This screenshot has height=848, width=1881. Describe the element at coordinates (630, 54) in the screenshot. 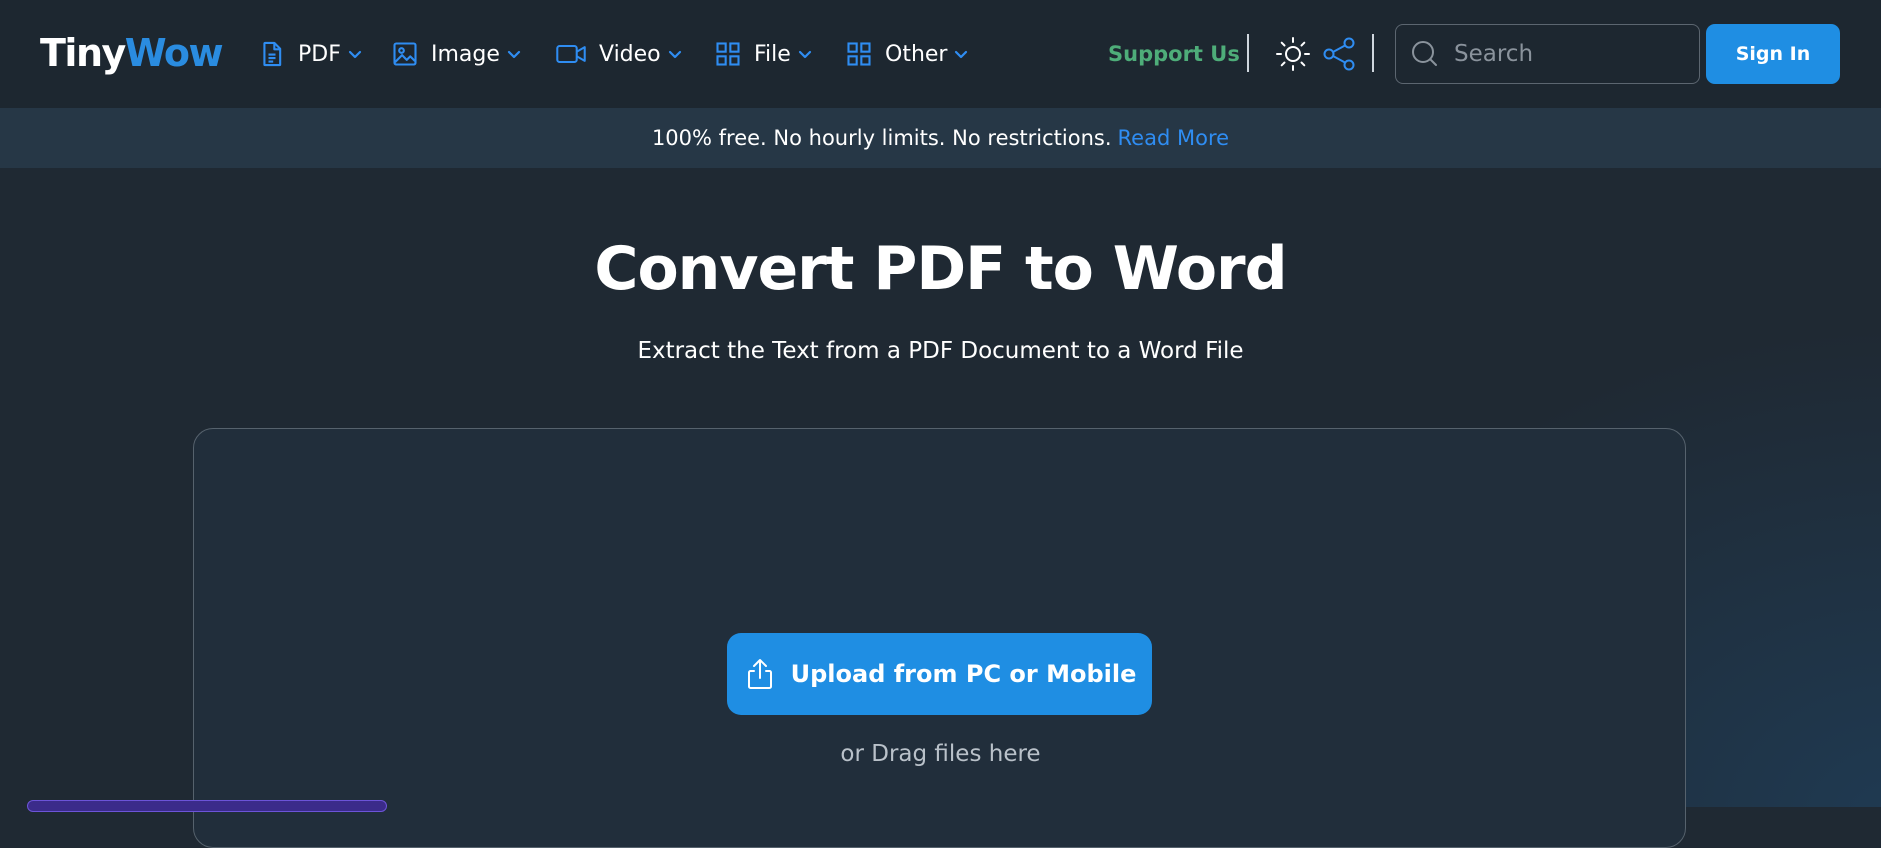

I see `nav-video-label: Video` at that location.